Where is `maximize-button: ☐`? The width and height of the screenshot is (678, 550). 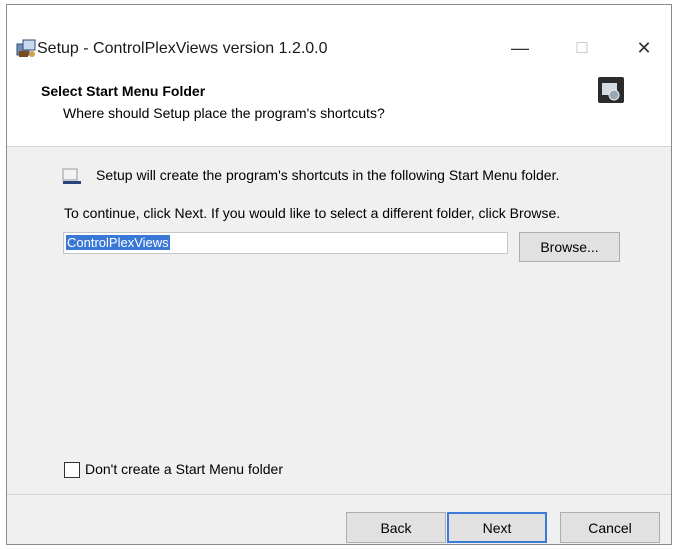
maximize-button: ☐ is located at coordinates (582, 48).